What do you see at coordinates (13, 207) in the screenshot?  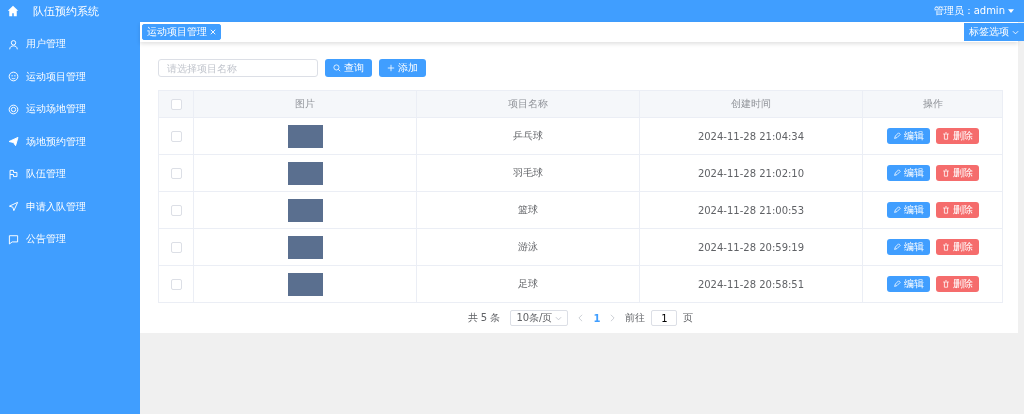 I see `arrow-icon` at bounding box center [13, 207].